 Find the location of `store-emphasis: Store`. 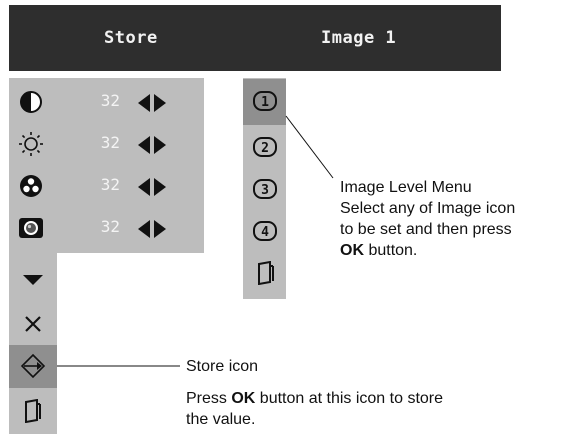

store-emphasis: Store is located at coordinates (205, 366).